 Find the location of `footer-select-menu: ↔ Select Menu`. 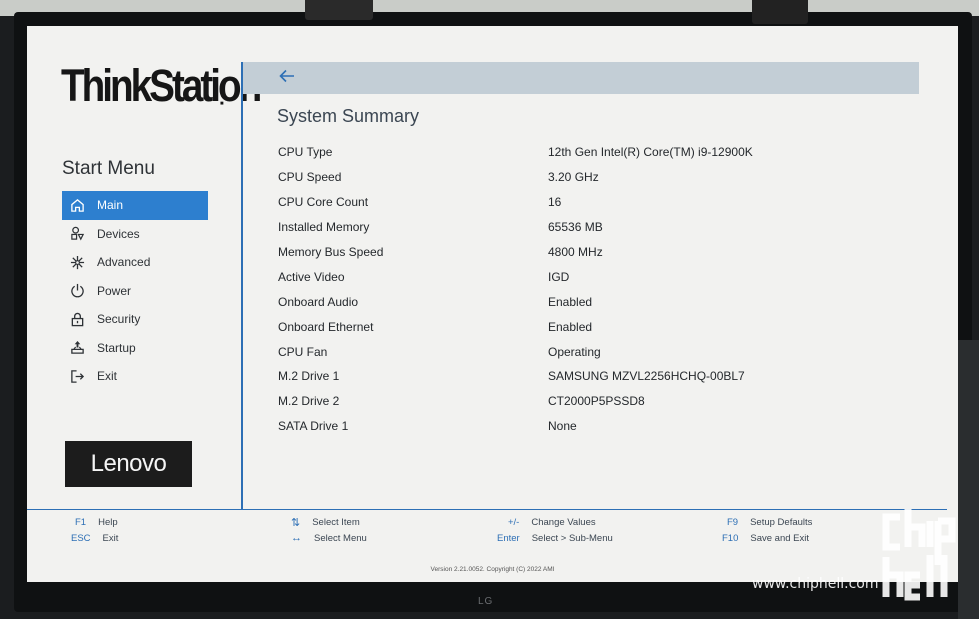

footer-select-menu: ↔ Select Menu is located at coordinates (329, 538).